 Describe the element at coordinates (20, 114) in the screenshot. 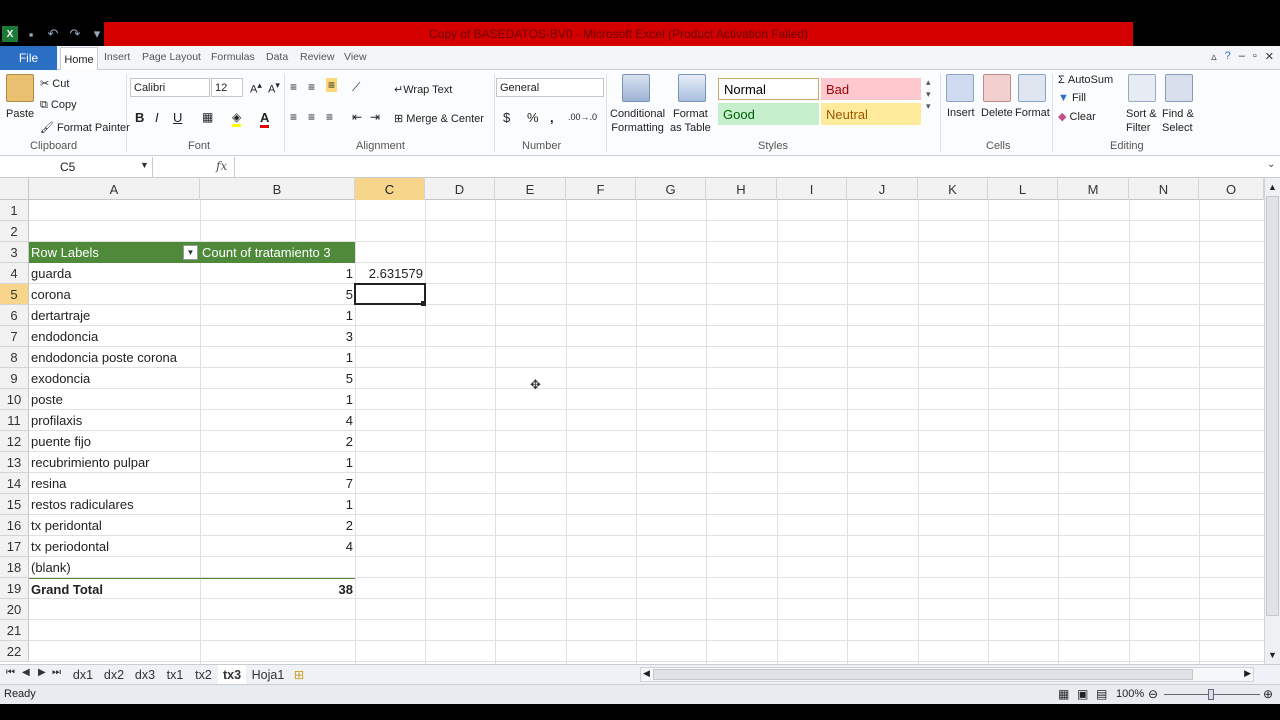

I see `paste-button: Paste` at that location.